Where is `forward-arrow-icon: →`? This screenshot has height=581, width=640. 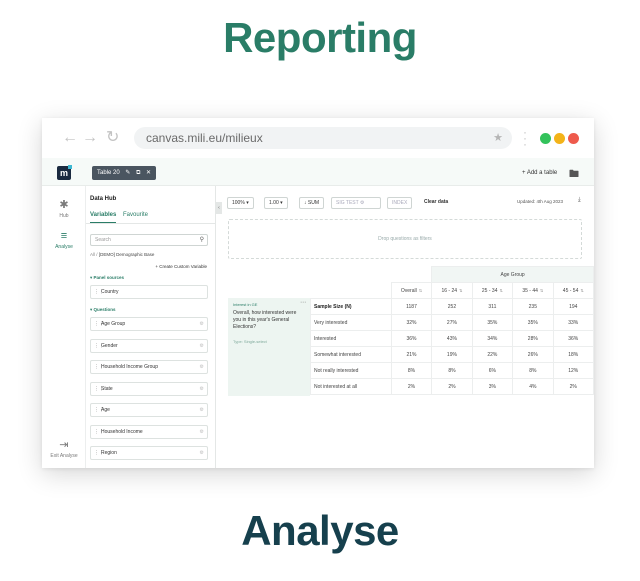
forward-arrow-icon: → is located at coordinates (90, 138).